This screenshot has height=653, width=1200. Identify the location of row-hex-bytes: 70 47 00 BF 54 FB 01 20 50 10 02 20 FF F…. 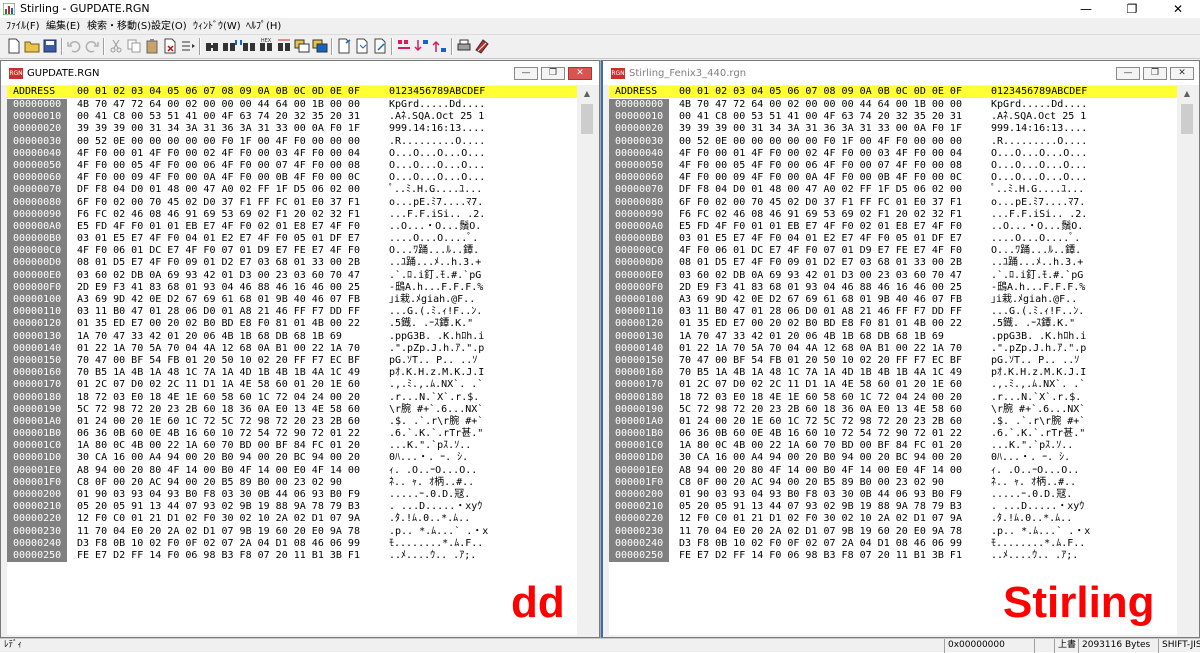
(820, 361).